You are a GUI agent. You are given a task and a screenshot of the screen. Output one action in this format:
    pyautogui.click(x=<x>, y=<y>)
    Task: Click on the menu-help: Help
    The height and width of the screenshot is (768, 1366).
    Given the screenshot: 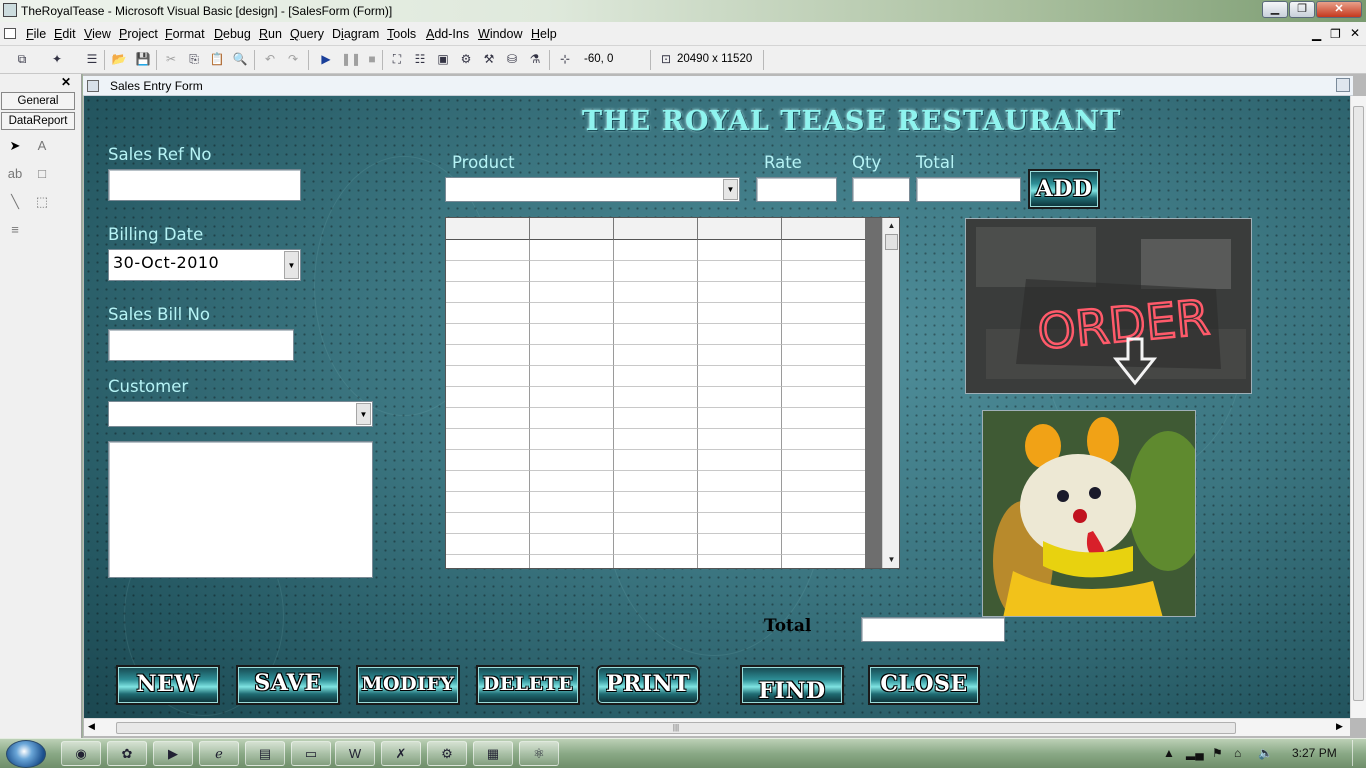 What is the action you would take?
    pyautogui.click(x=544, y=34)
    